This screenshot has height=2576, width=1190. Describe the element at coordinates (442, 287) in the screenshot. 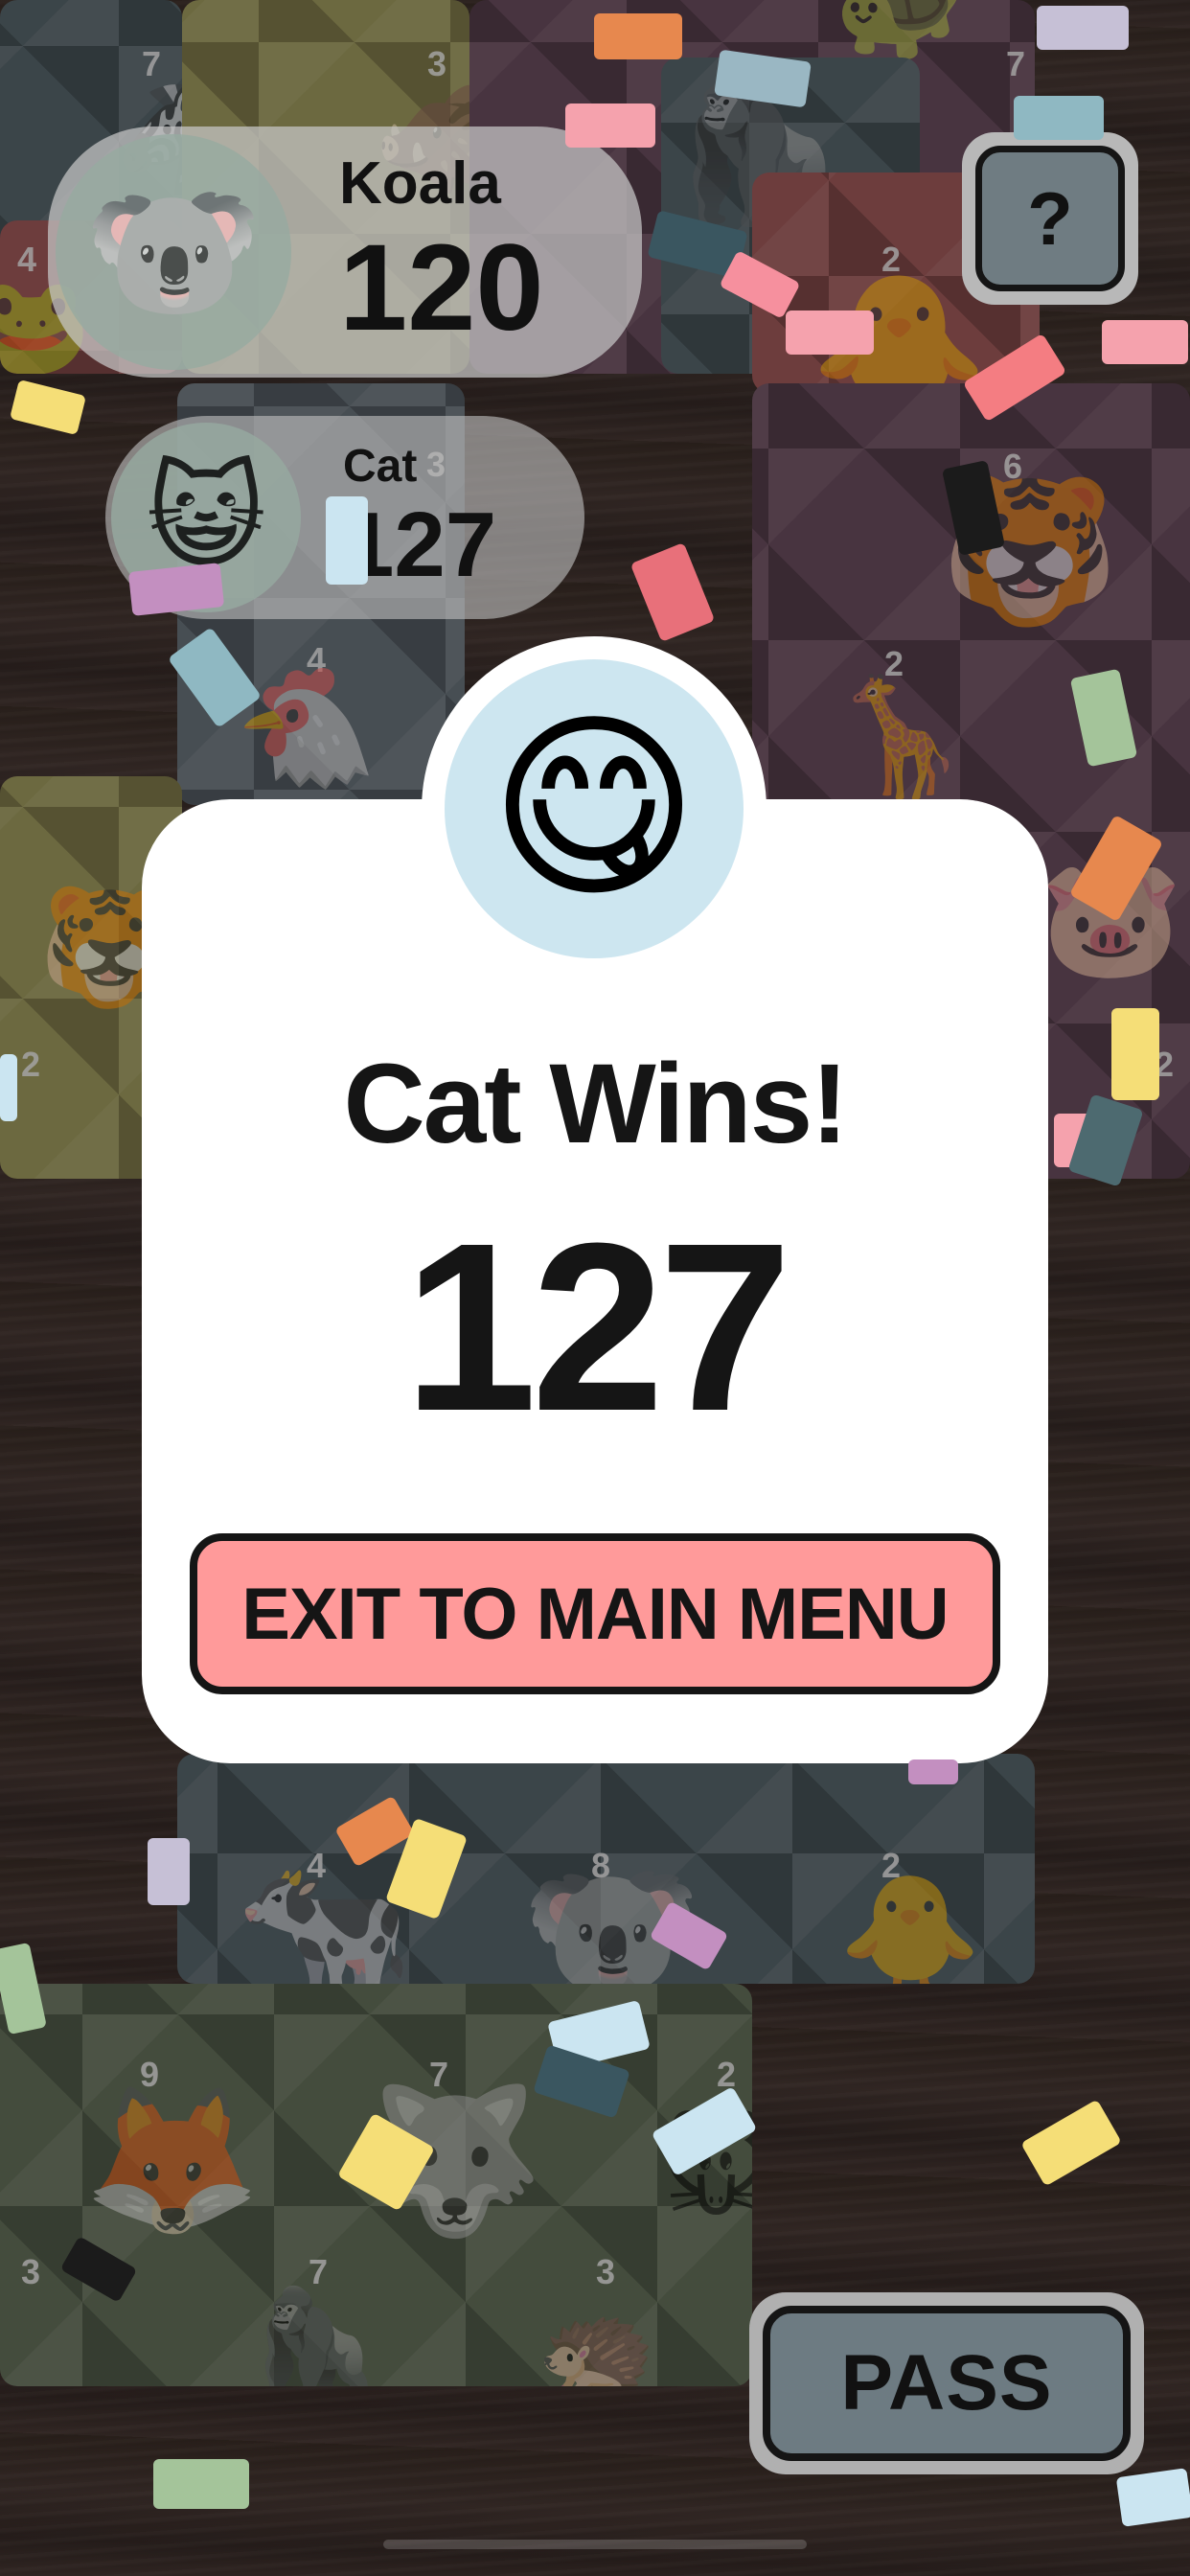

I see `player-score: 120` at that location.